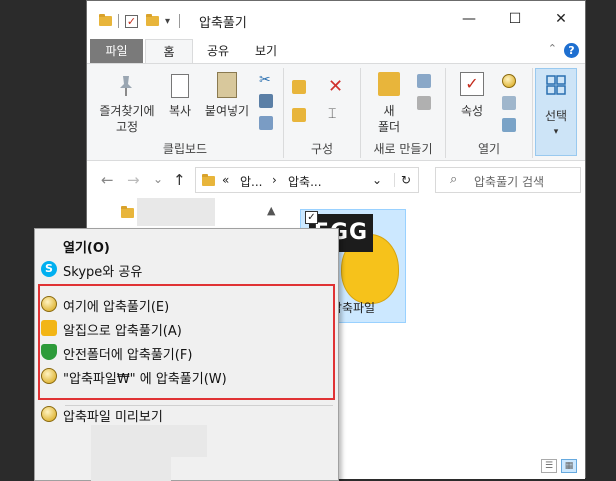  What do you see at coordinates (186, 328) in the screenshot?
I see `menu-item-alzip-extract: 알집으로 압축풀기(A)` at bounding box center [186, 328].